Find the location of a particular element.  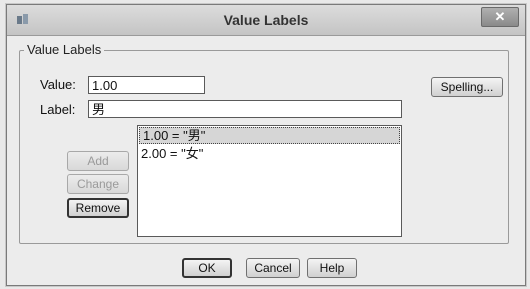

remove-button: Remove is located at coordinates (98, 208).